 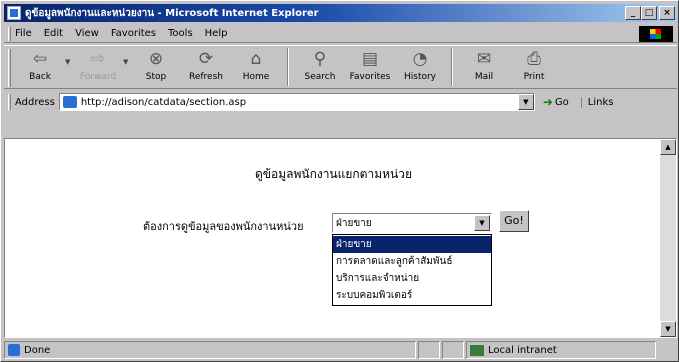 What do you see at coordinates (320, 77) in the screenshot?
I see `search-label: Search` at bounding box center [320, 77].